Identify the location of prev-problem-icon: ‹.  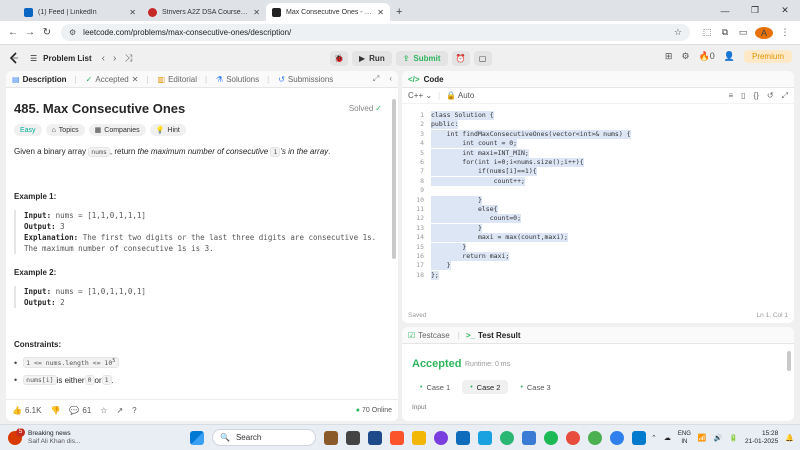
(103, 58).